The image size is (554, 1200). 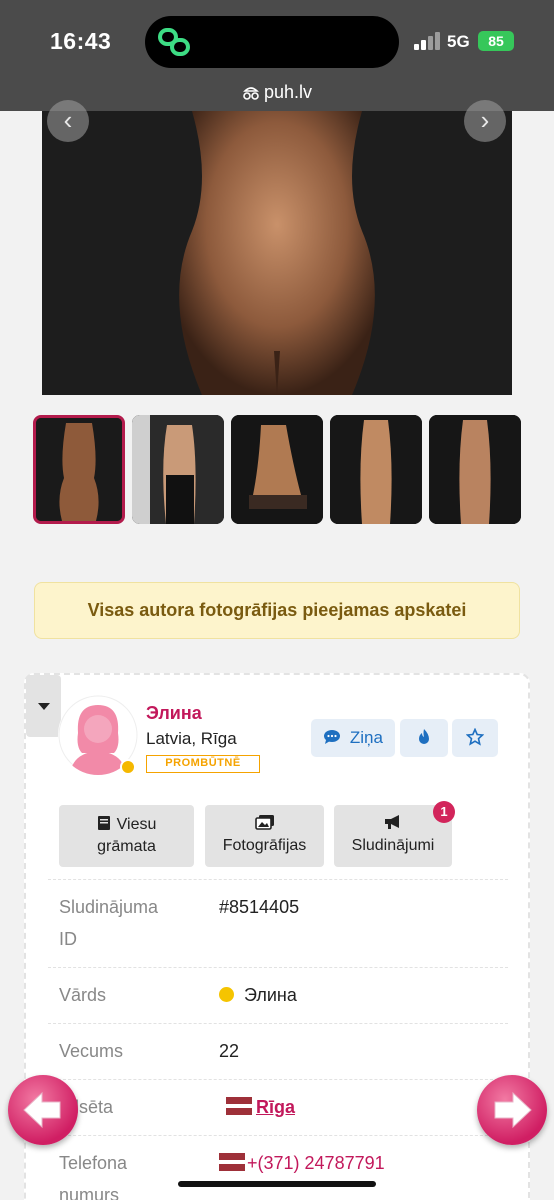 I want to click on gallery-next-button: ›, so click(x=485, y=121).